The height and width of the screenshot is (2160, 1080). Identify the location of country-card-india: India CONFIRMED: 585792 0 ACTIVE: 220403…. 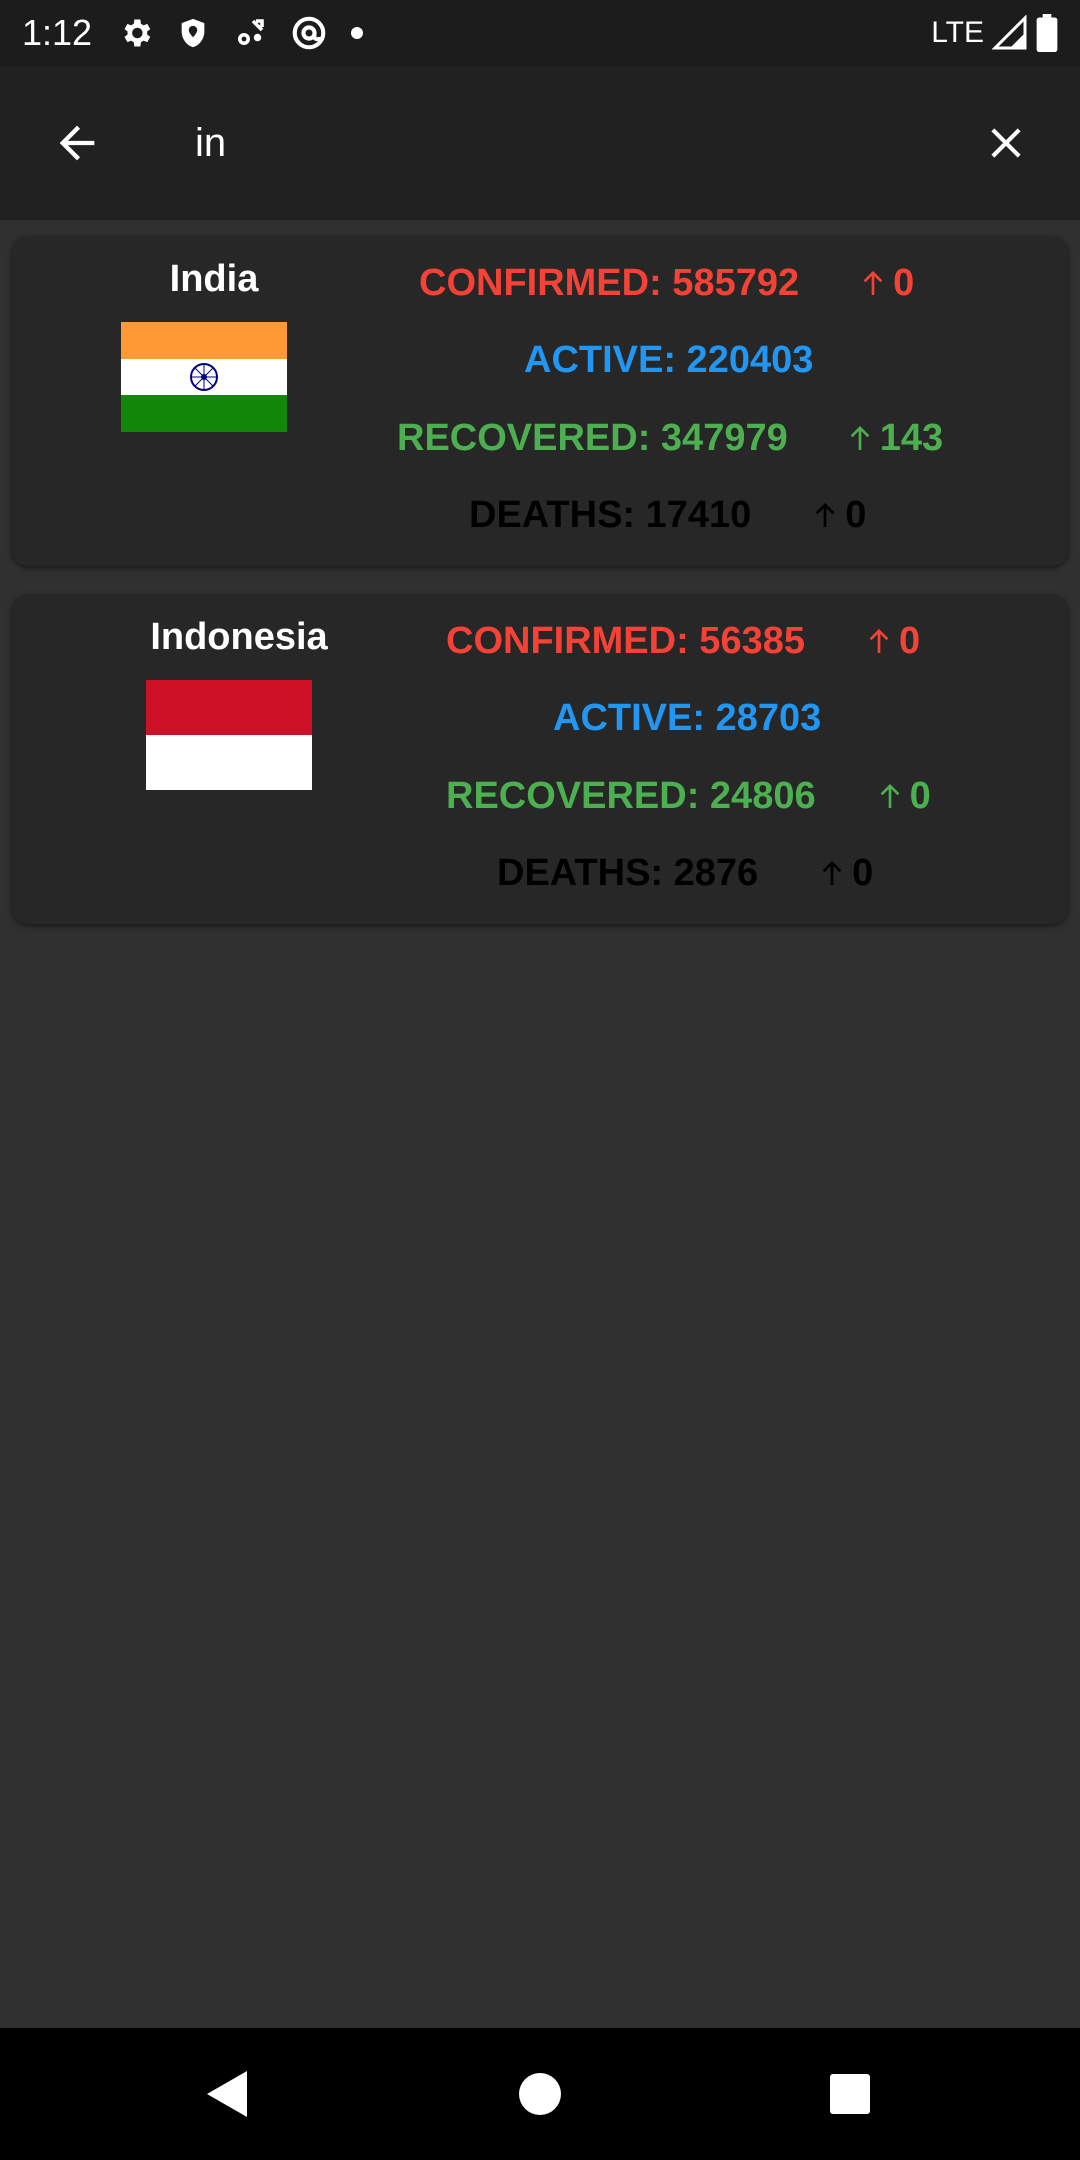
(540, 401).